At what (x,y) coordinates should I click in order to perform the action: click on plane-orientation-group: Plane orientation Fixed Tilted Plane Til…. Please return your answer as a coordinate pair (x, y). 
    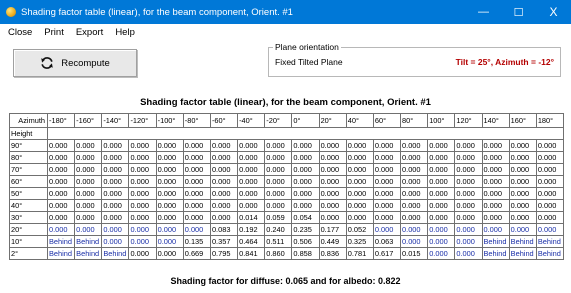
    Looking at the image, I should click on (414, 59).